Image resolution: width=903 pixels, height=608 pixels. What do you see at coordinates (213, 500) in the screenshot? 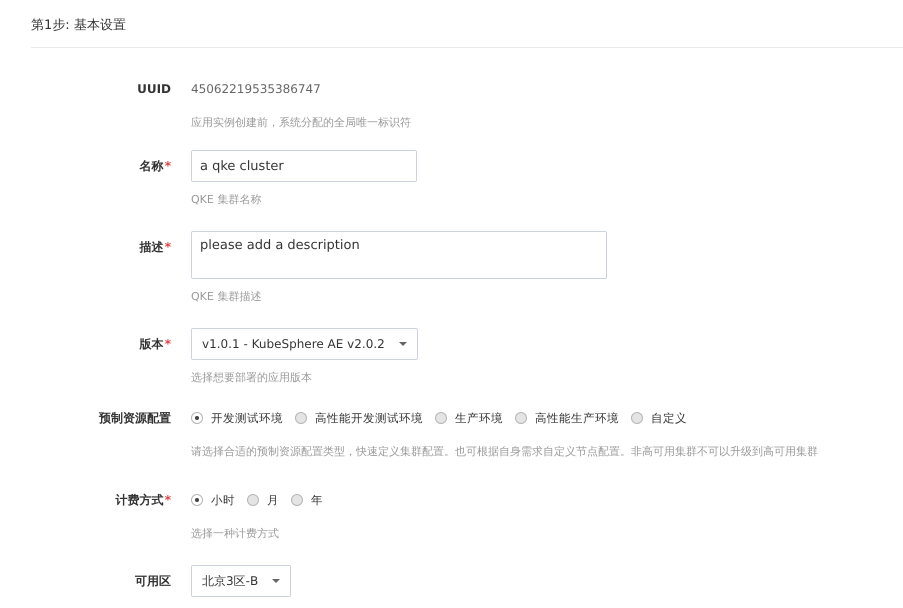
I see `radio-option: 小时` at bounding box center [213, 500].